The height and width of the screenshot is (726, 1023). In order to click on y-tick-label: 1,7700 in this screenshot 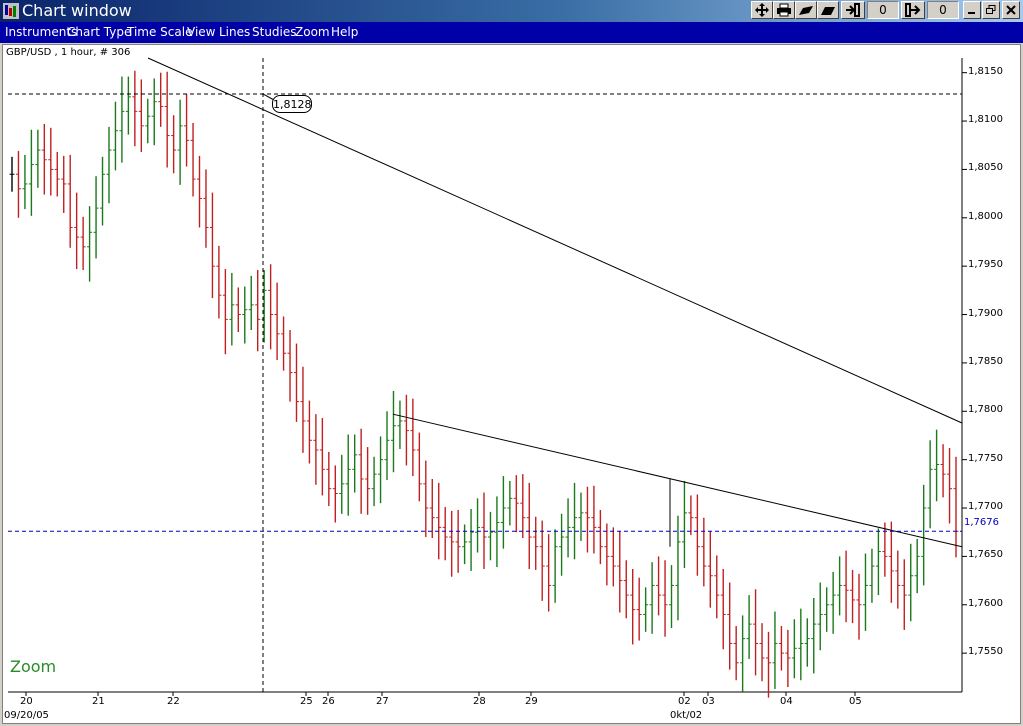, I will do `click(985, 507)`.